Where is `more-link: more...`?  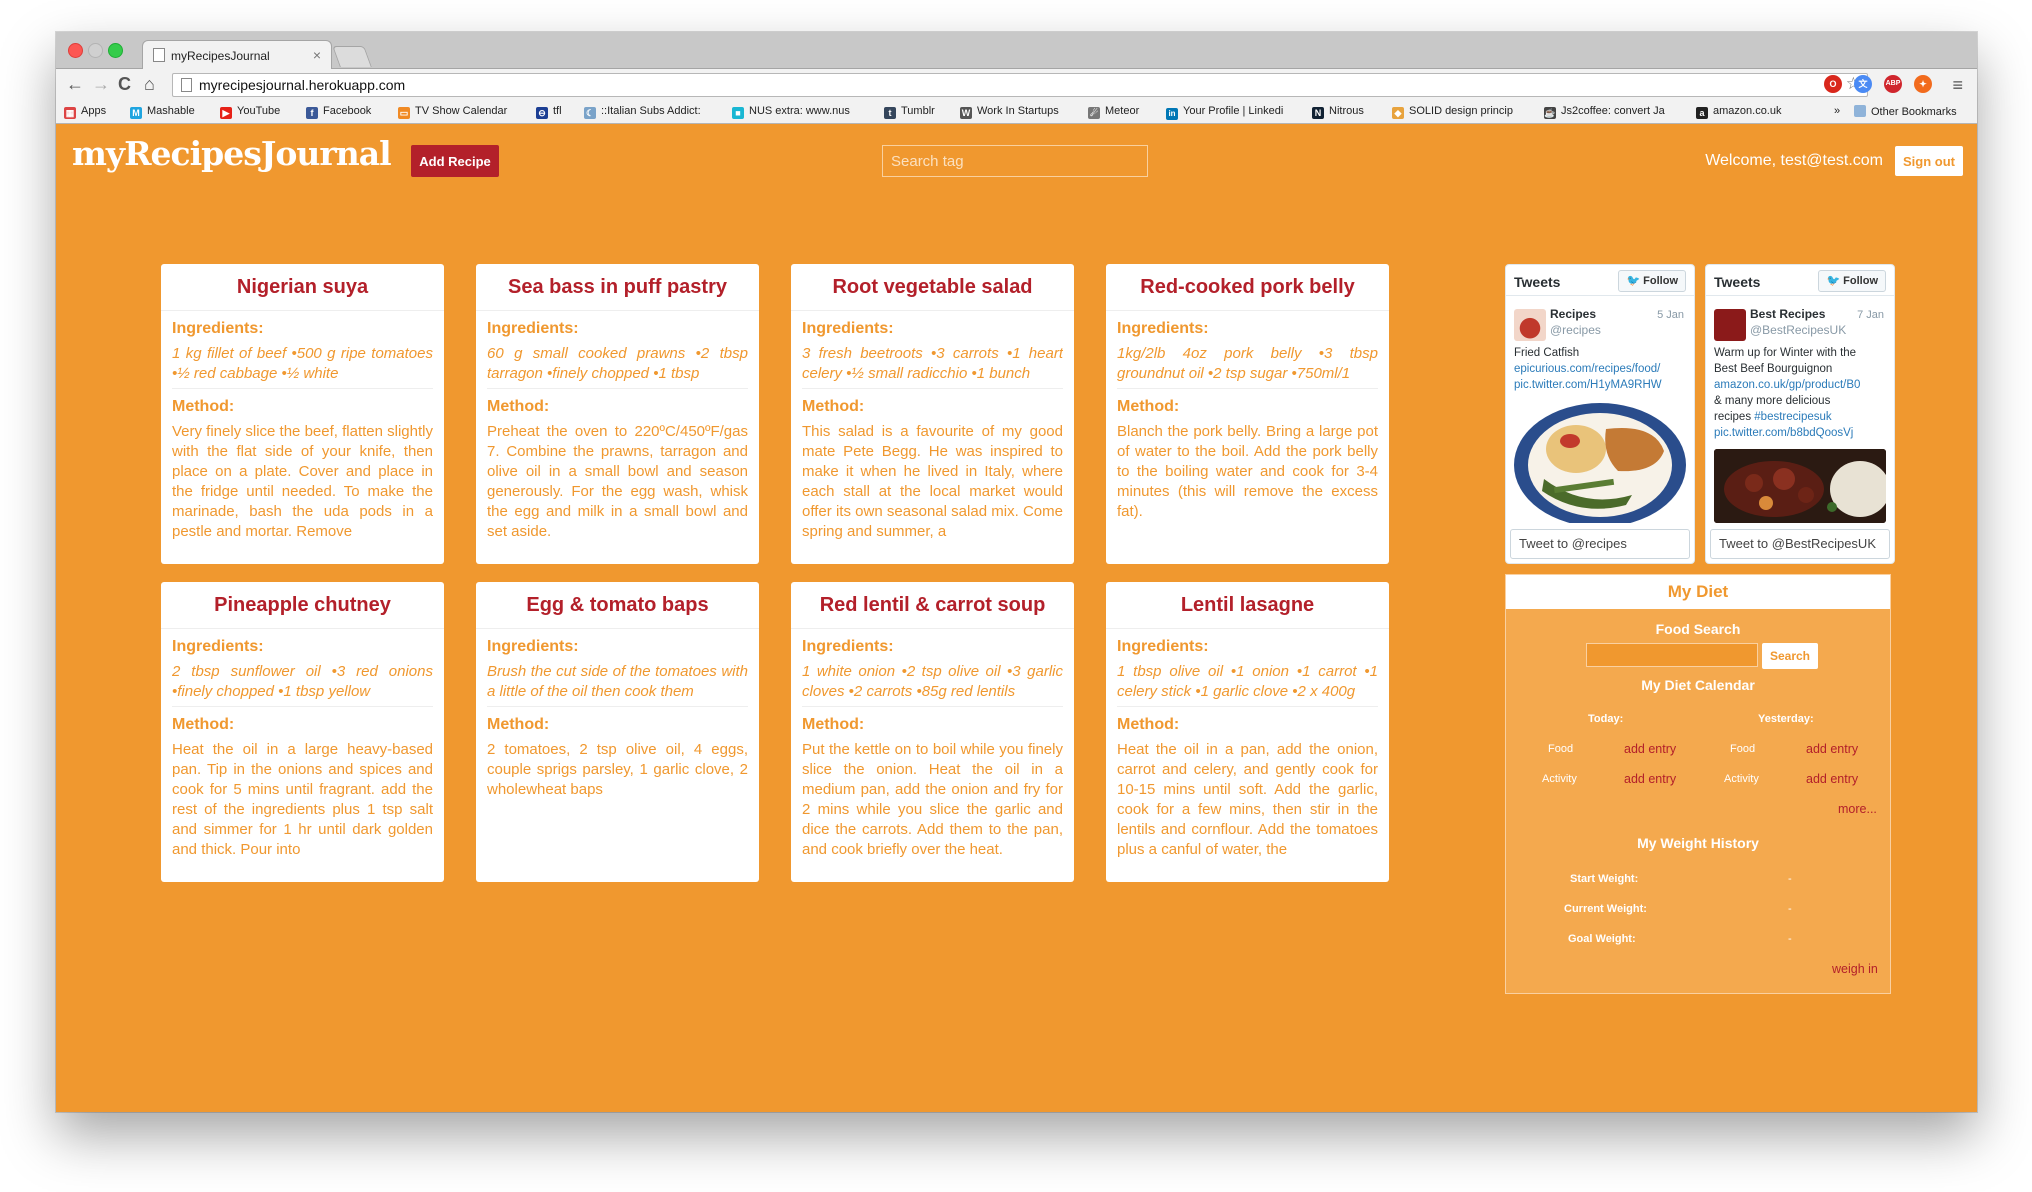
more-link: more... is located at coordinates (1857, 809).